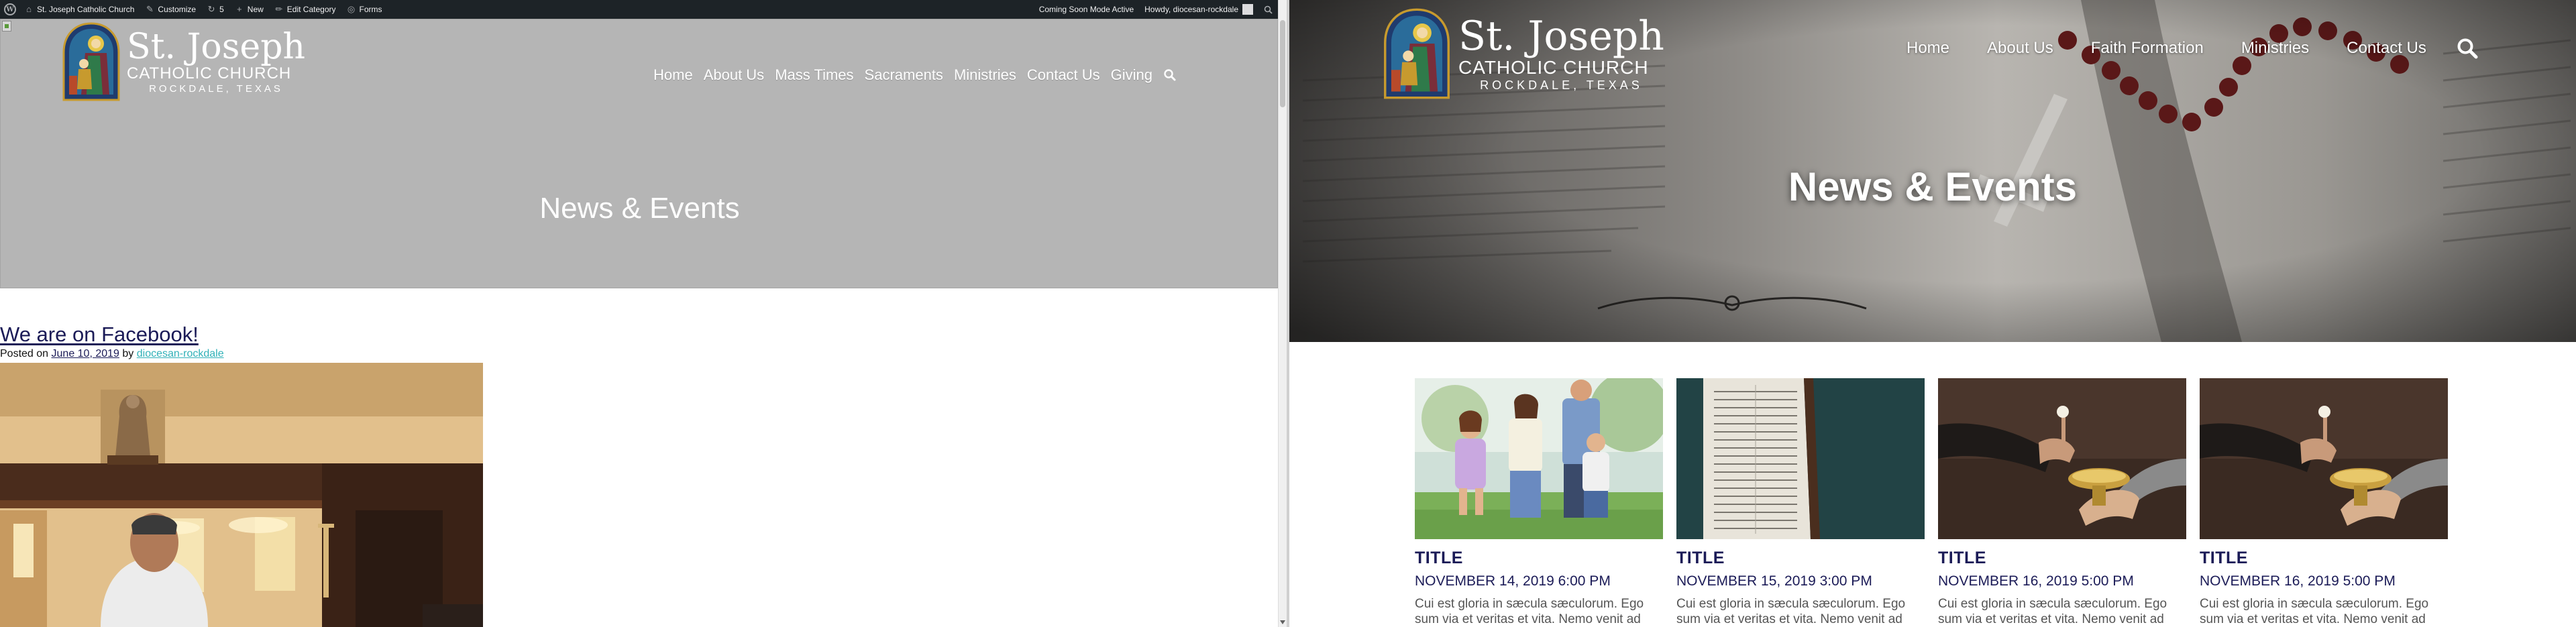  Describe the element at coordinates (221, 9) in the screenshot. I see `updates-count: 5` at that location.